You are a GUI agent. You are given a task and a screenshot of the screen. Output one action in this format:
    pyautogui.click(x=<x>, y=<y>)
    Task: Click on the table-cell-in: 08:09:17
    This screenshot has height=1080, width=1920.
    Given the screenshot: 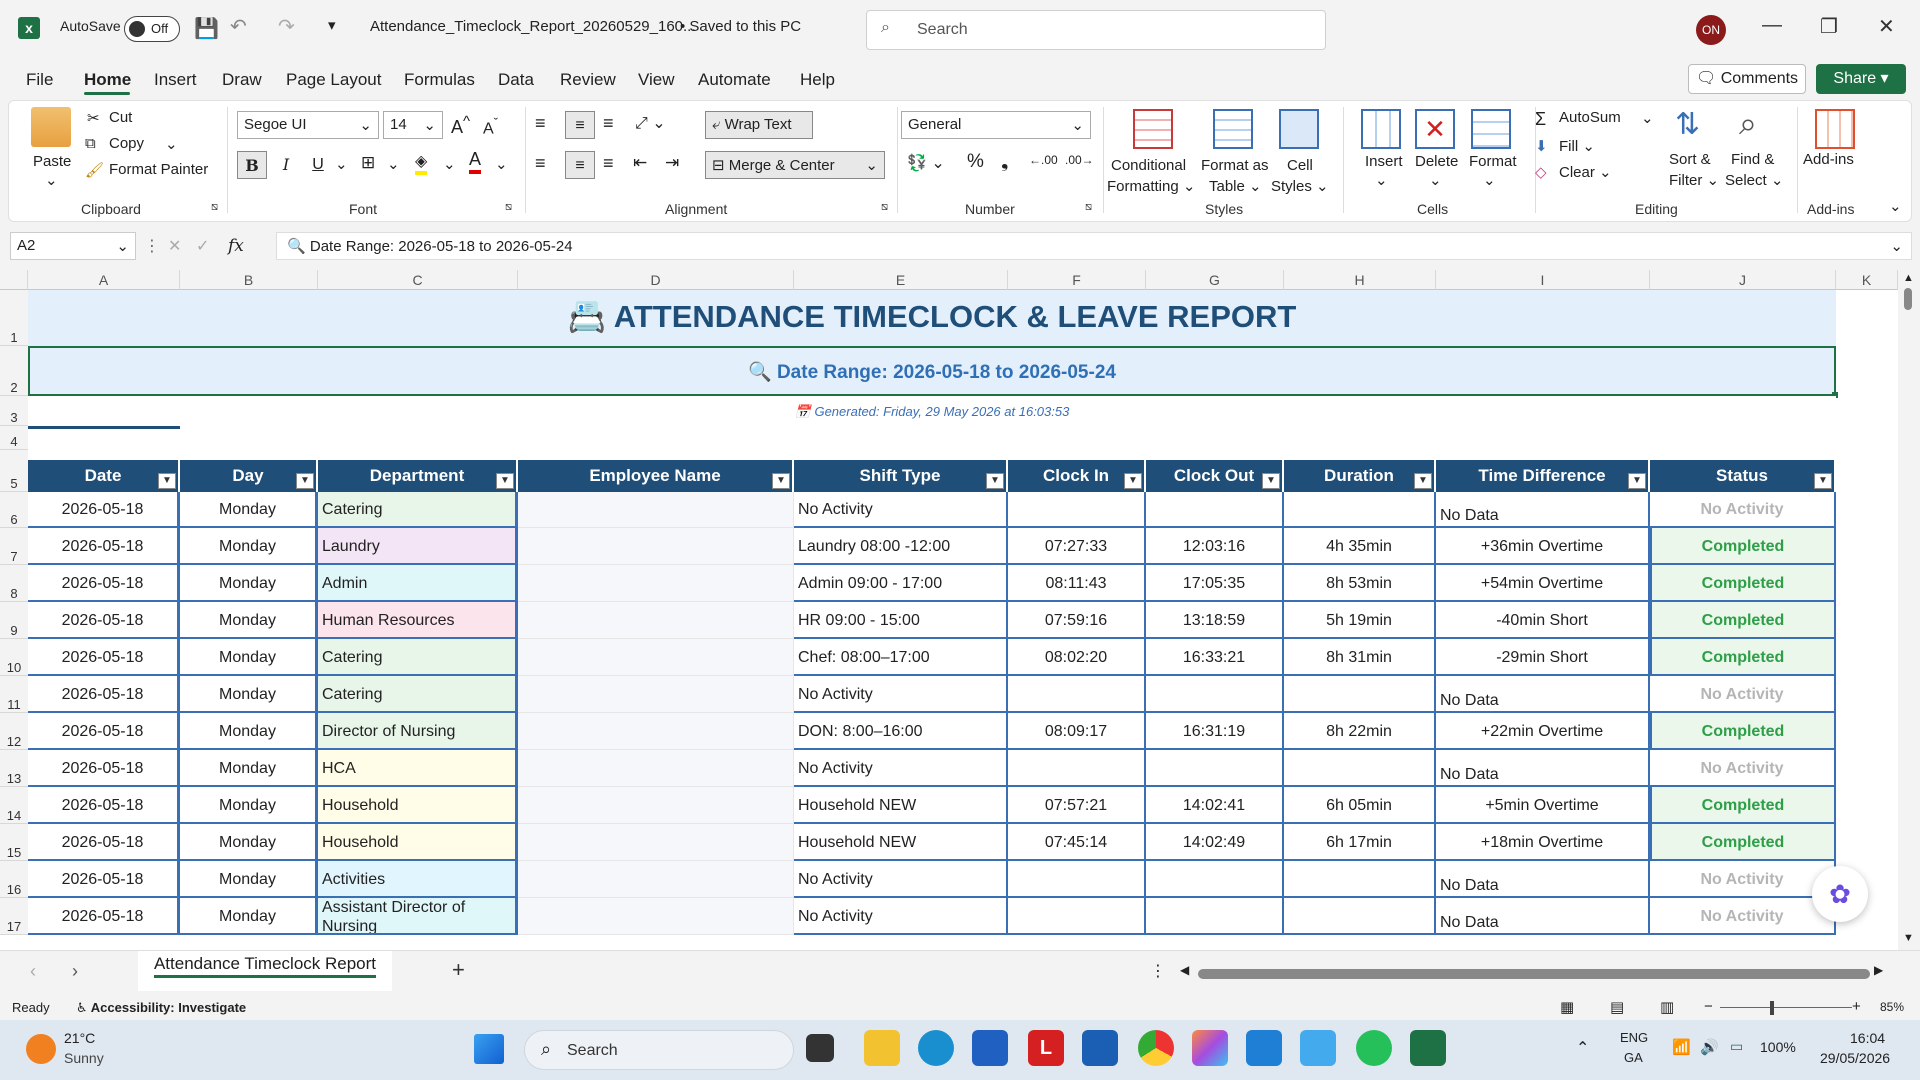 What is the action you would take?
    pyautogui.click(x=1077, y=731)
    